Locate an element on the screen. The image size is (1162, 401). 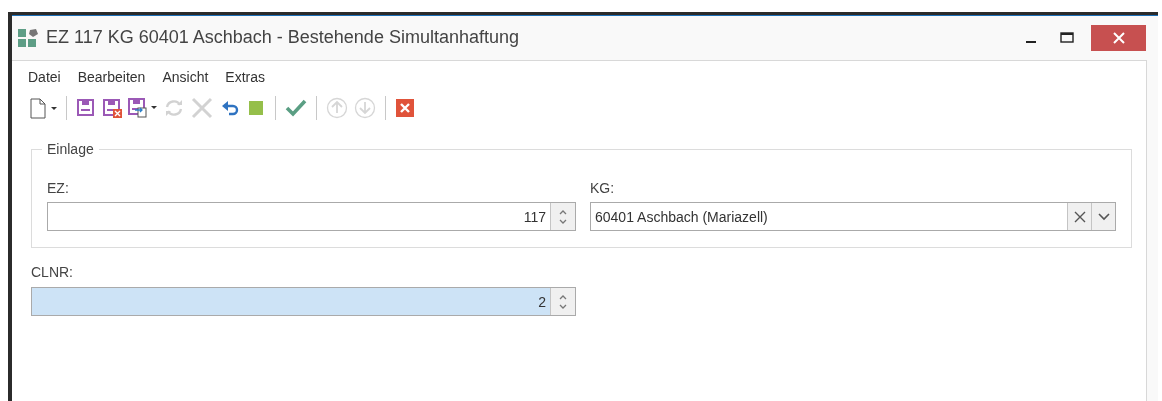
number-field: 117 is located at coordinates (311, 216).